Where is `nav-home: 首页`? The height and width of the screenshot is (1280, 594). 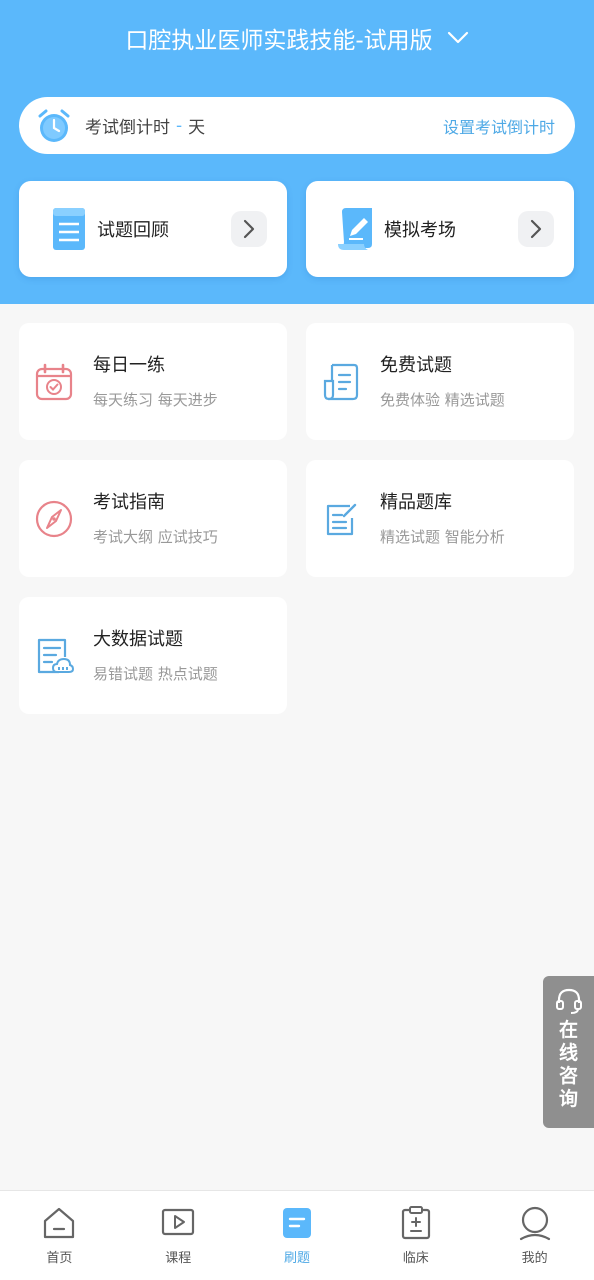
nav-home: 首页 is located at coordinates (59, 1235).